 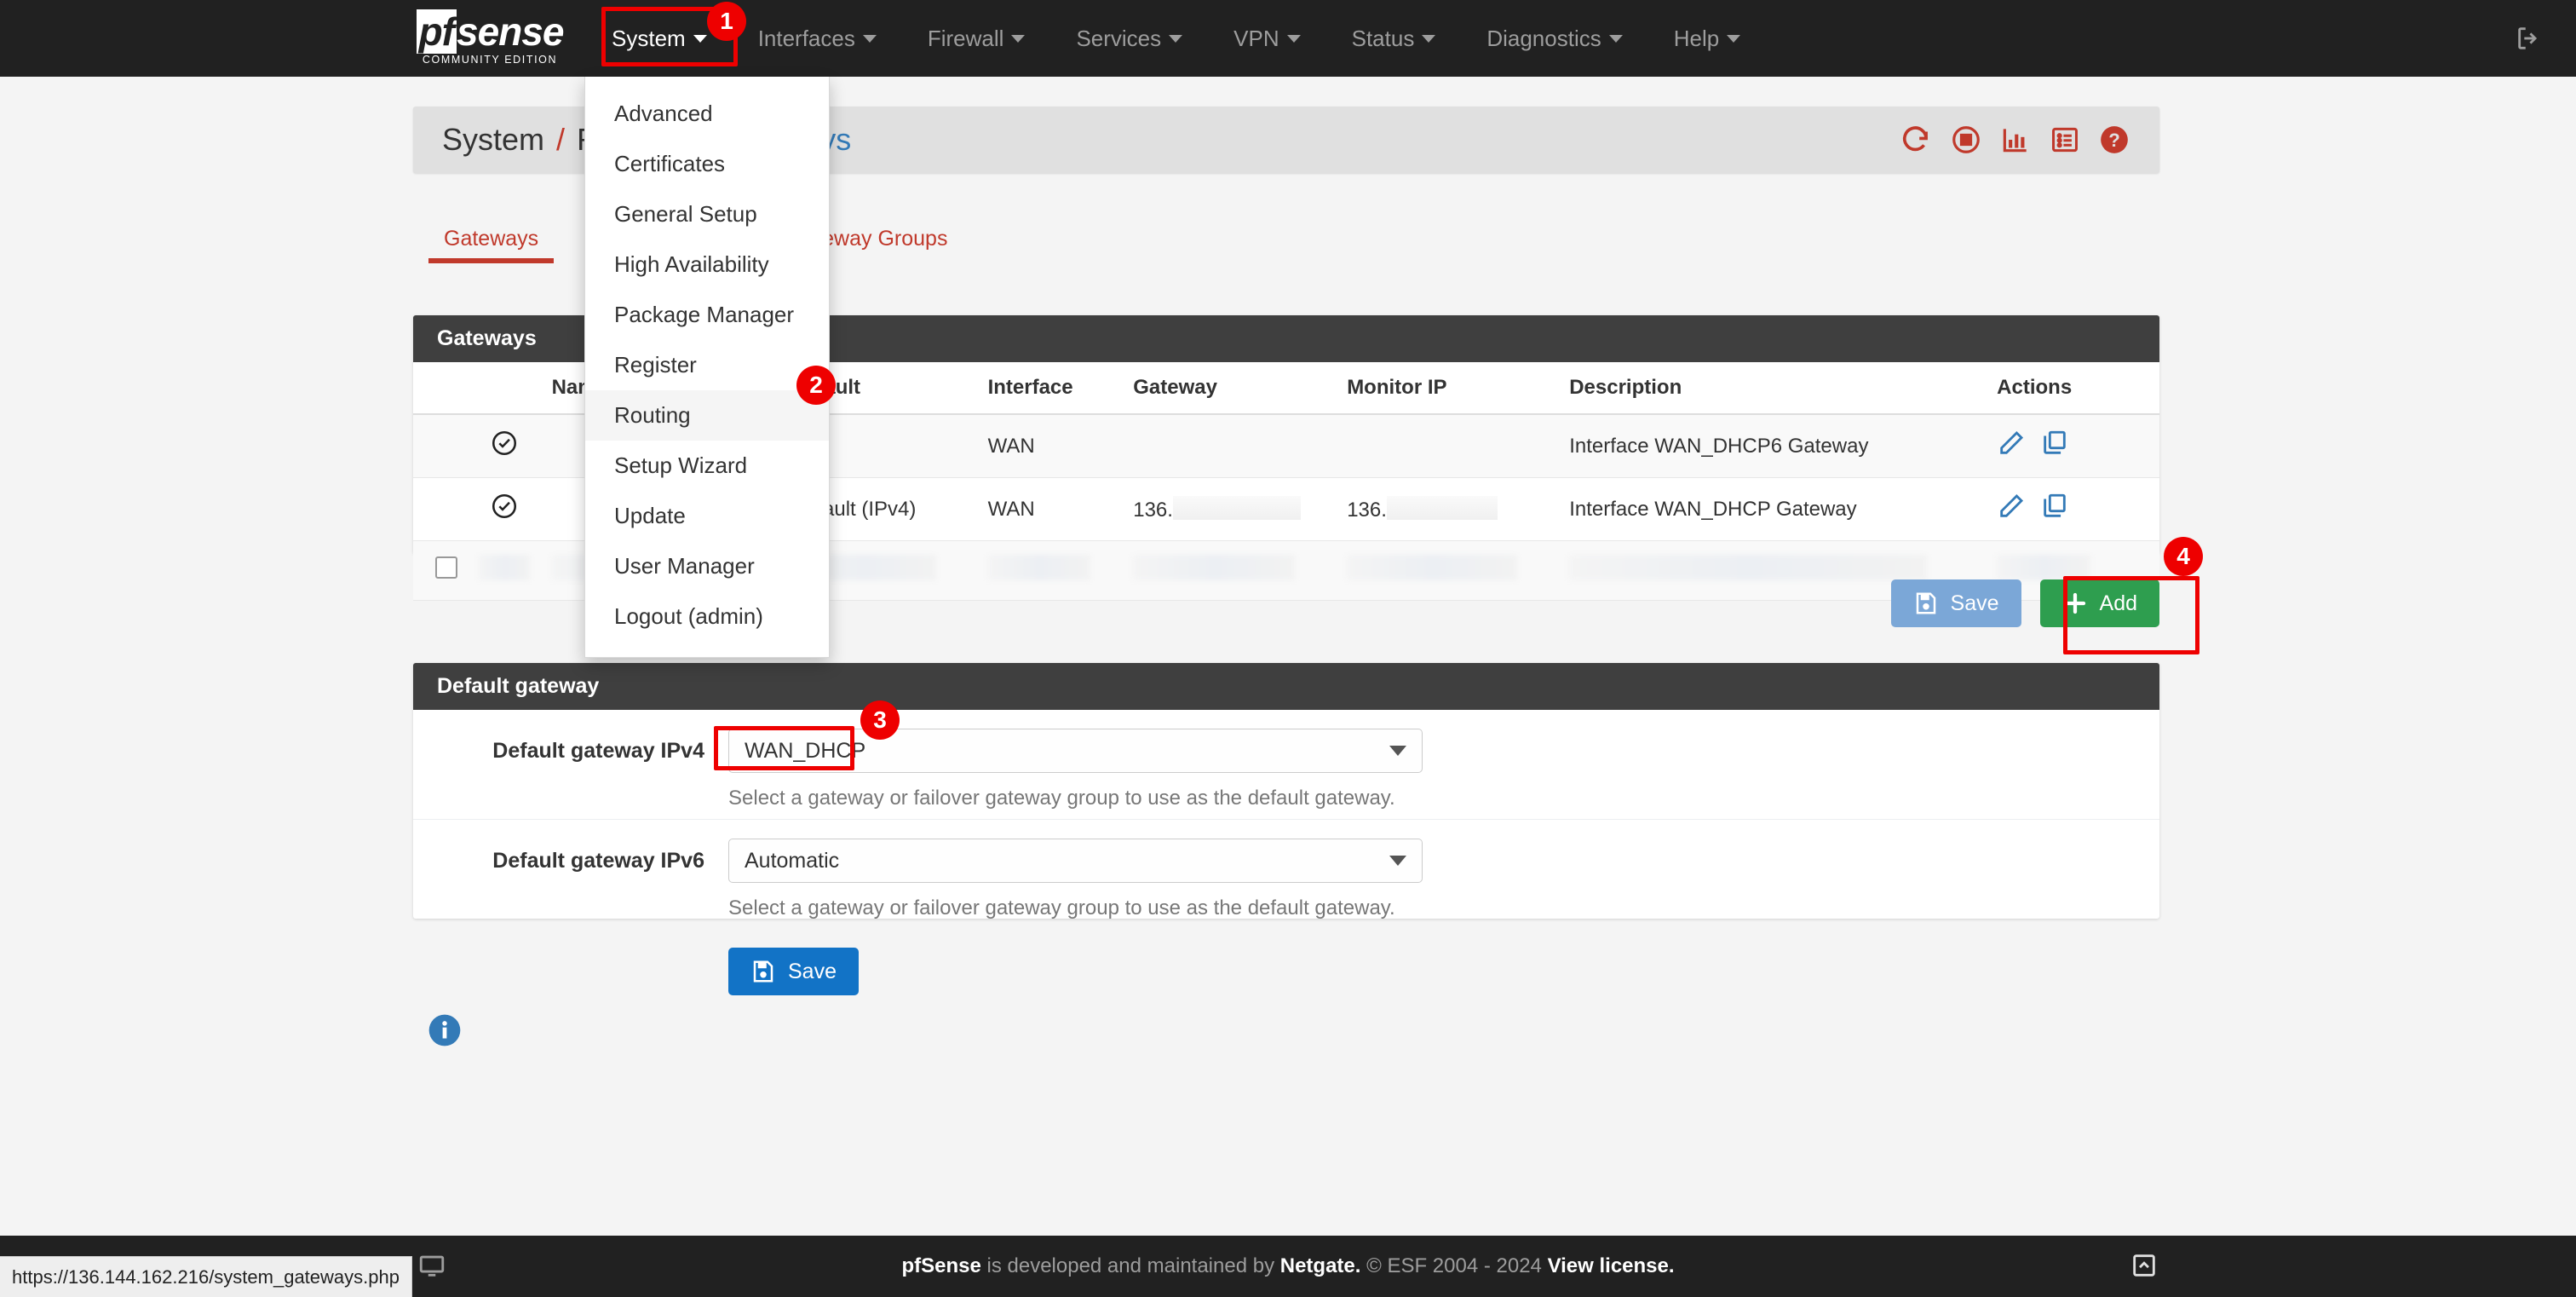 What do you see at coordinates (649, 38) in the screenshot?
I see `nav-label-system: System` at bounding box center [649, 38].